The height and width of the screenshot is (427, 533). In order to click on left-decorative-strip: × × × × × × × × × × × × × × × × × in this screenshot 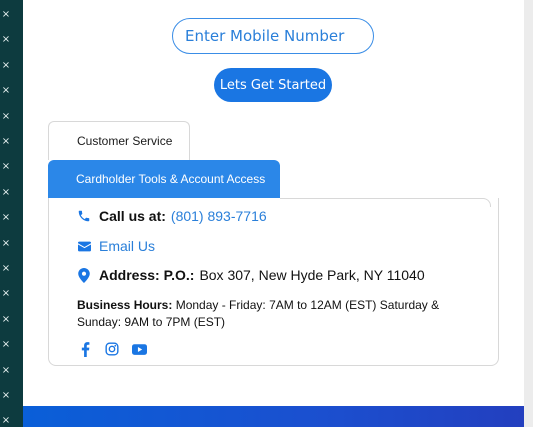, I will do `click(11, 213)`.